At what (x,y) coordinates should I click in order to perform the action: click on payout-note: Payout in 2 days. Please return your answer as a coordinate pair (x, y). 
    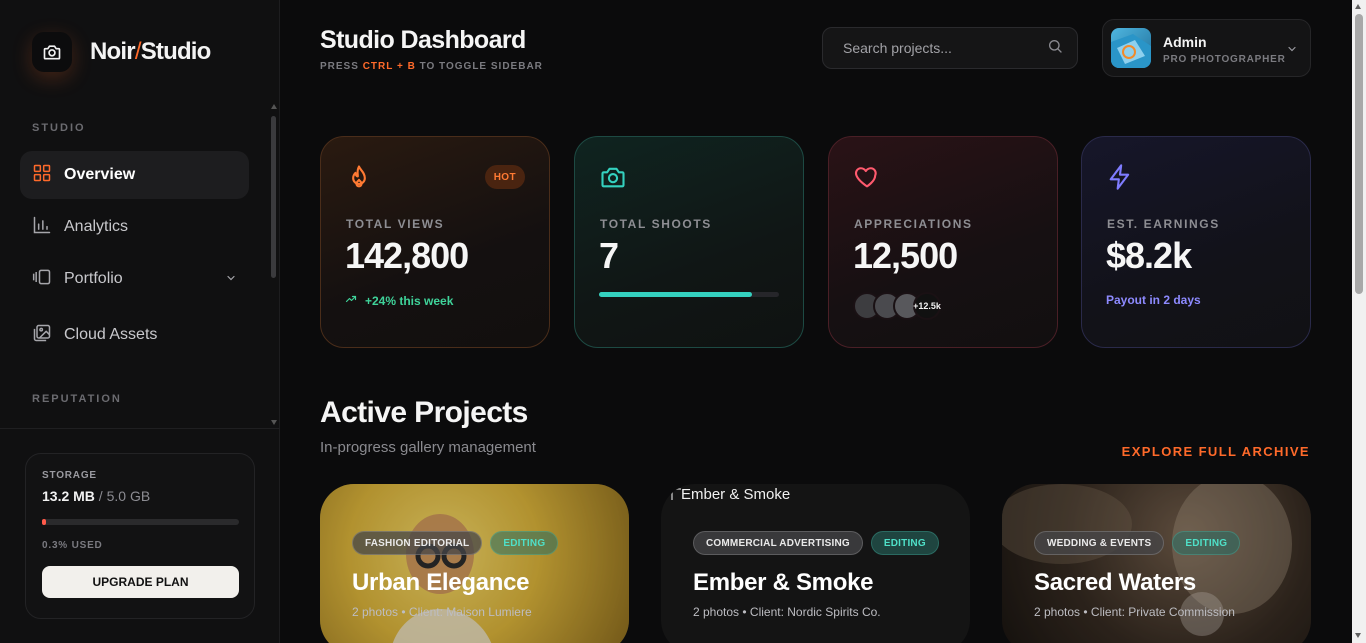
    Looking at the image, I should click on (1153, 300).